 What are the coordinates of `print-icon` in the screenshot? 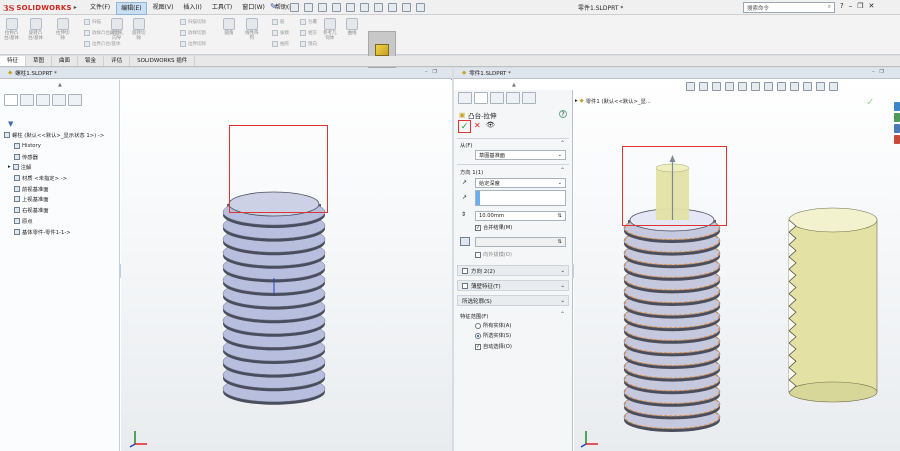 It's located at (350, 7).